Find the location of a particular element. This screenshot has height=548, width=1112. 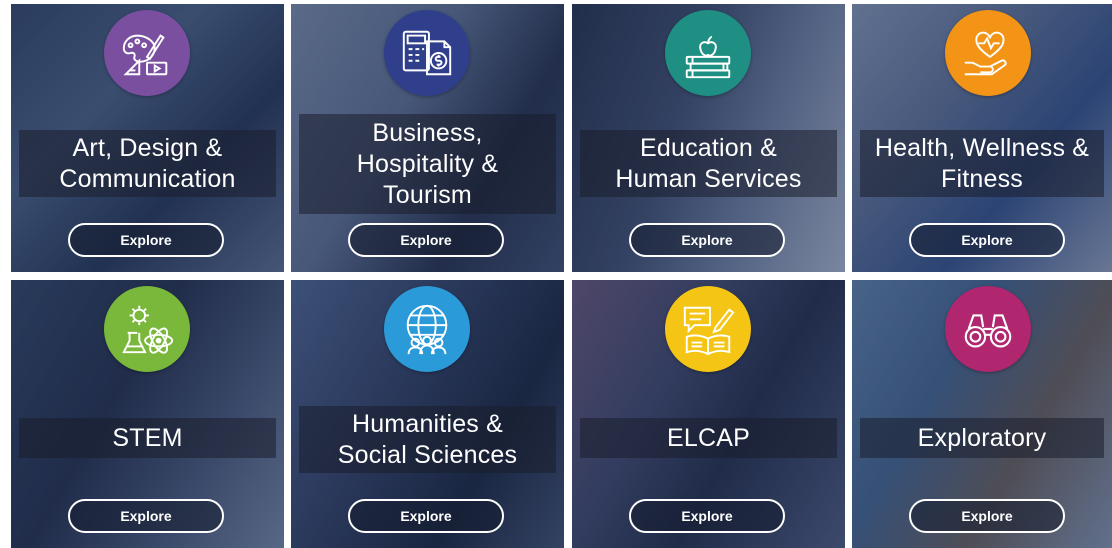

elcap-speech-book-pen-icon is located at coordinates (709, 331).